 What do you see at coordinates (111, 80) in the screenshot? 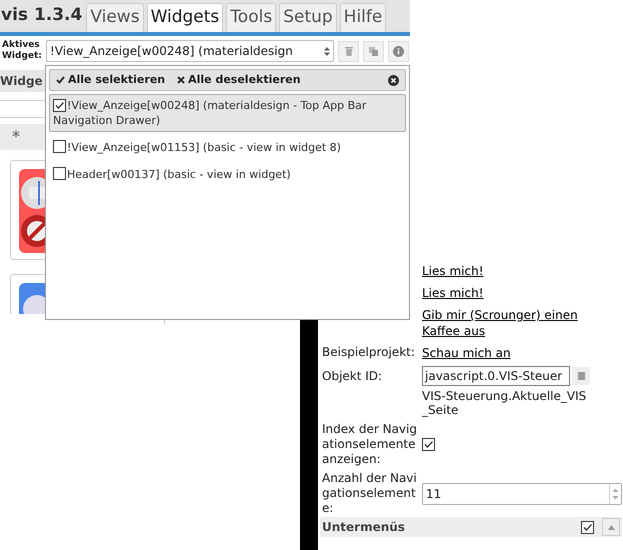
I see `select-all-button: Alle selektieren` at bounding box center [111, 80].